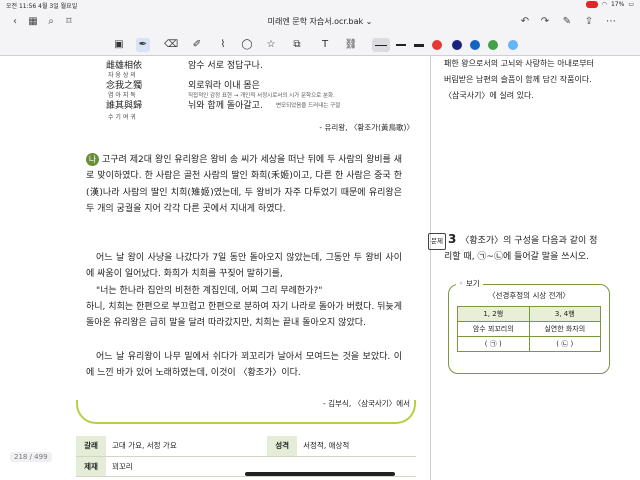  Describe the element at coordinates (526, 241) in the screenshot. I see `question-3: 문제 3 〈황조가〉의 구성을 다음과 같이 정` at that location.